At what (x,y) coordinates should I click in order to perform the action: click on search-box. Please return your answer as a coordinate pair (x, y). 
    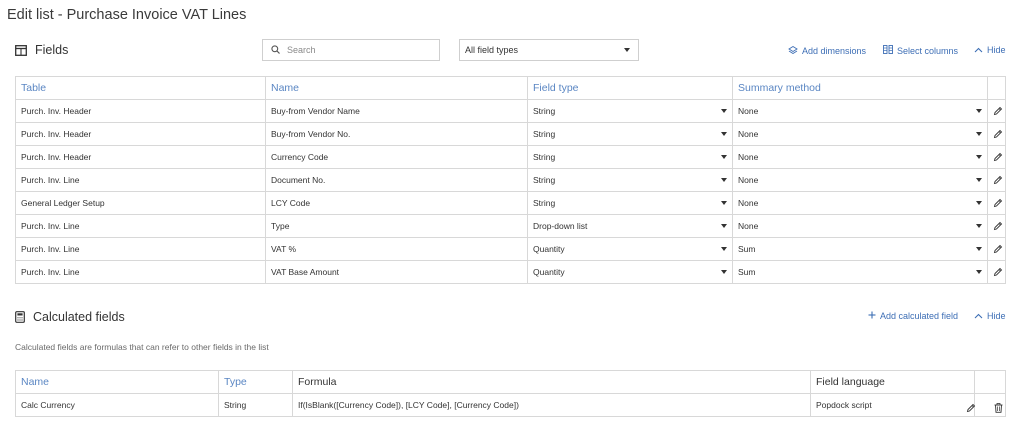
    Looking at the image, I should click on (351, 50).